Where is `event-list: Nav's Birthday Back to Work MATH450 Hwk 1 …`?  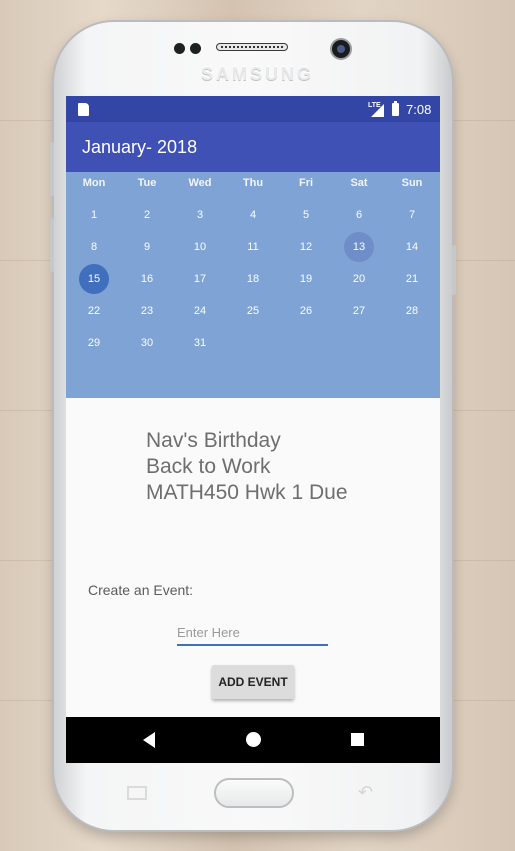 event-list: Nav's Birthday Back to Work MATH450 Hwk 1 … is located at coordinates (247, 467).